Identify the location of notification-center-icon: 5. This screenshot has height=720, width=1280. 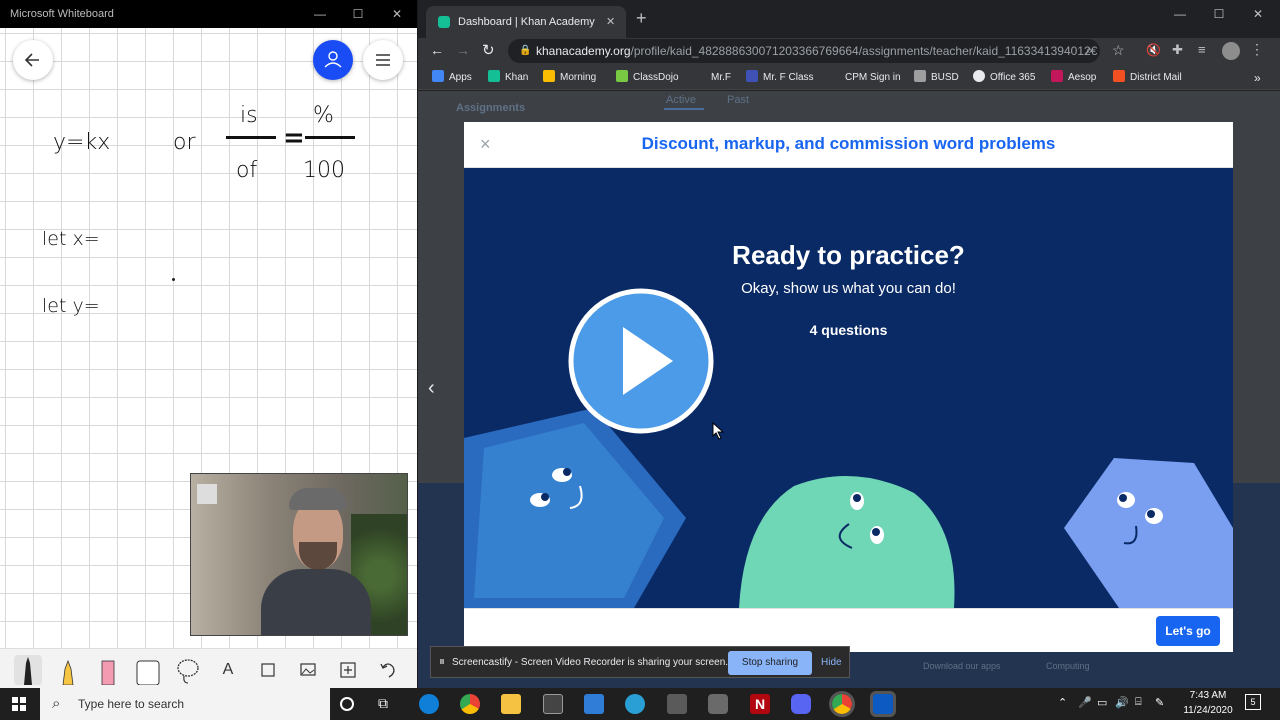
(1253, 702).